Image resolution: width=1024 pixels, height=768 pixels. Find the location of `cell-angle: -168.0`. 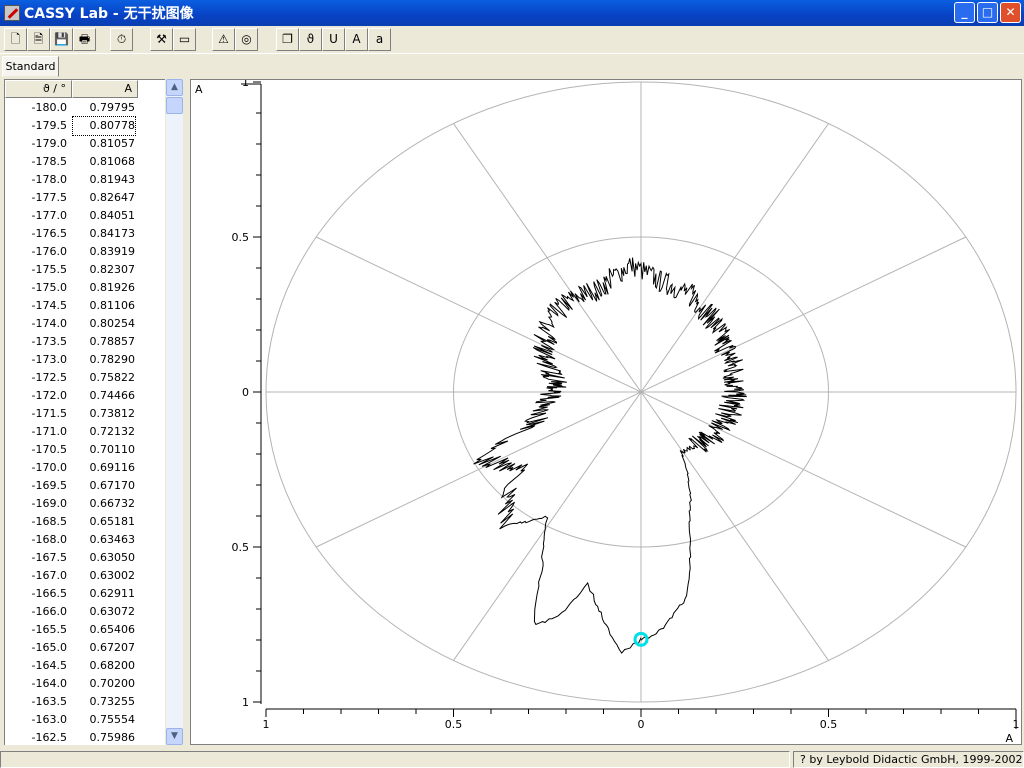

cell-angle: -168.0 is located at coordinates (36, 540).